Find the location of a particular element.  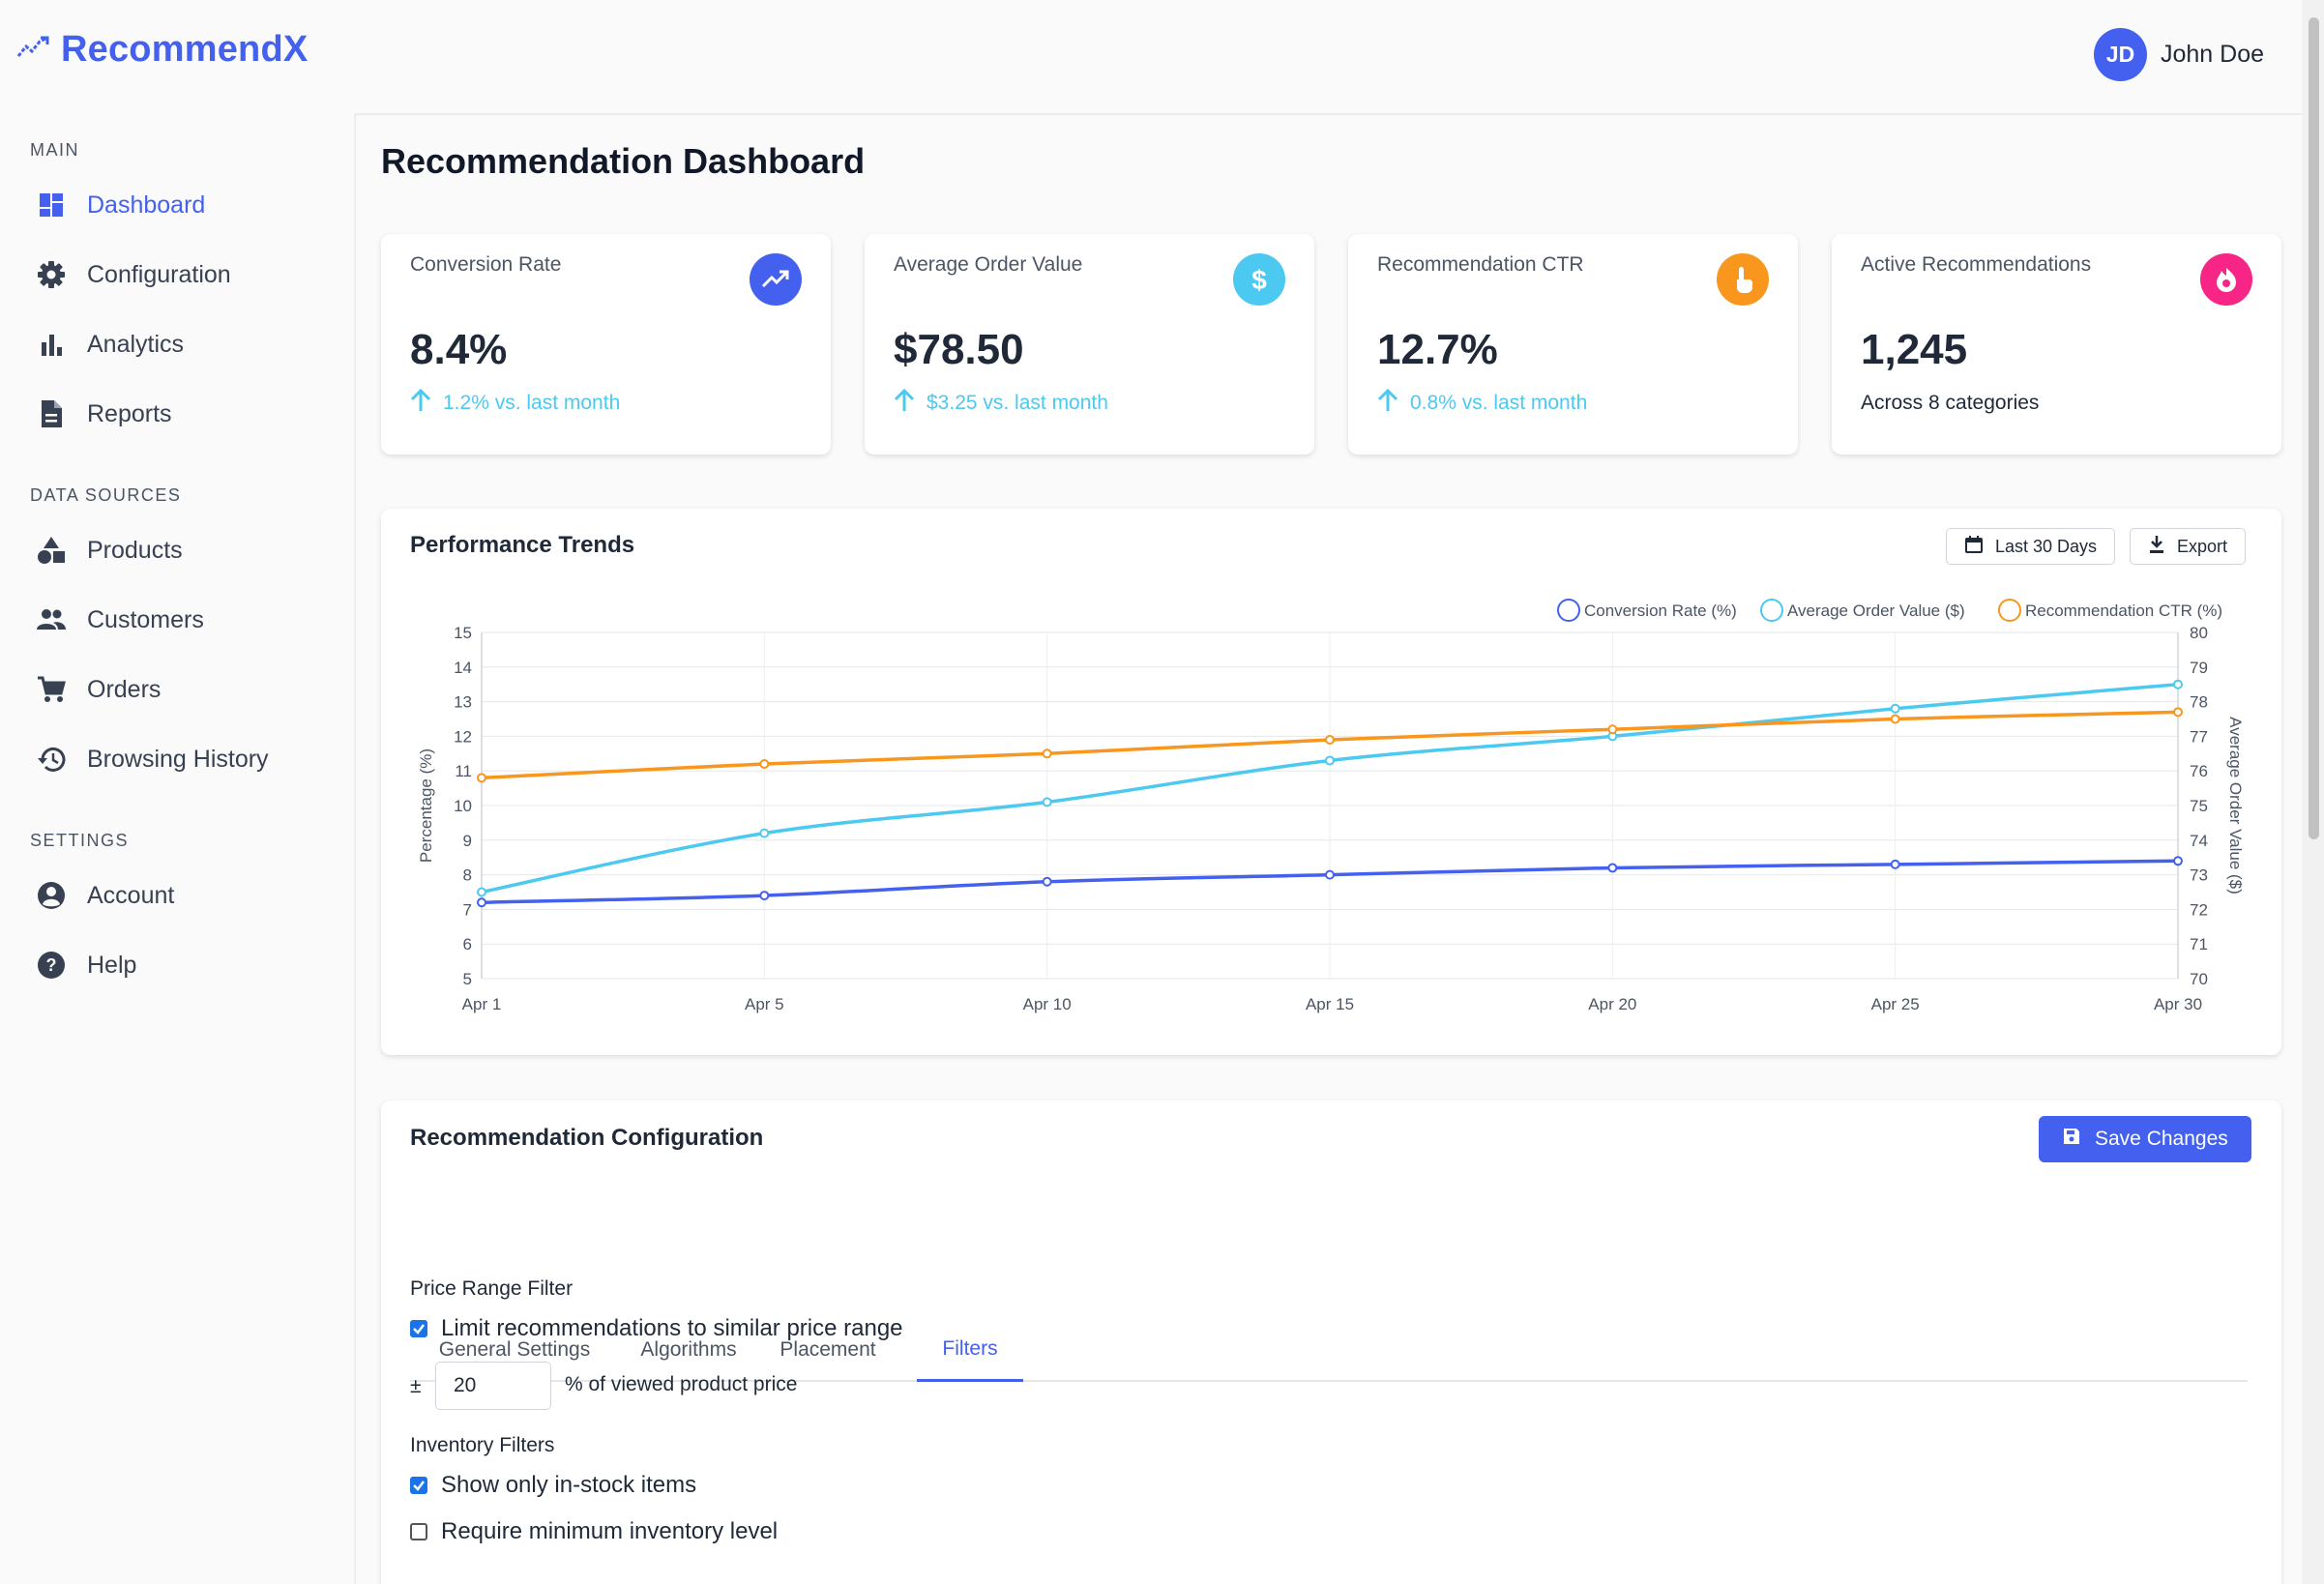

performance-title: Performance Trends is located at coordinates (522, 545).